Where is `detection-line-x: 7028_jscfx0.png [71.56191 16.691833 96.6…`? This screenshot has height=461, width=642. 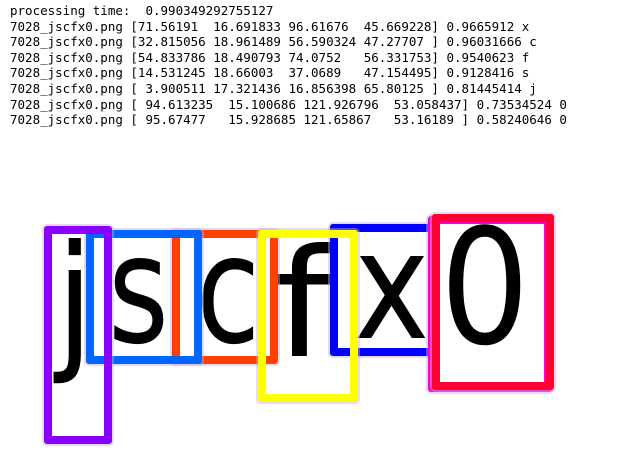
detection-line-x: 7028_jscfx0.png [71.56191 16.691833 96.6… is located at coordinates (270, 26).